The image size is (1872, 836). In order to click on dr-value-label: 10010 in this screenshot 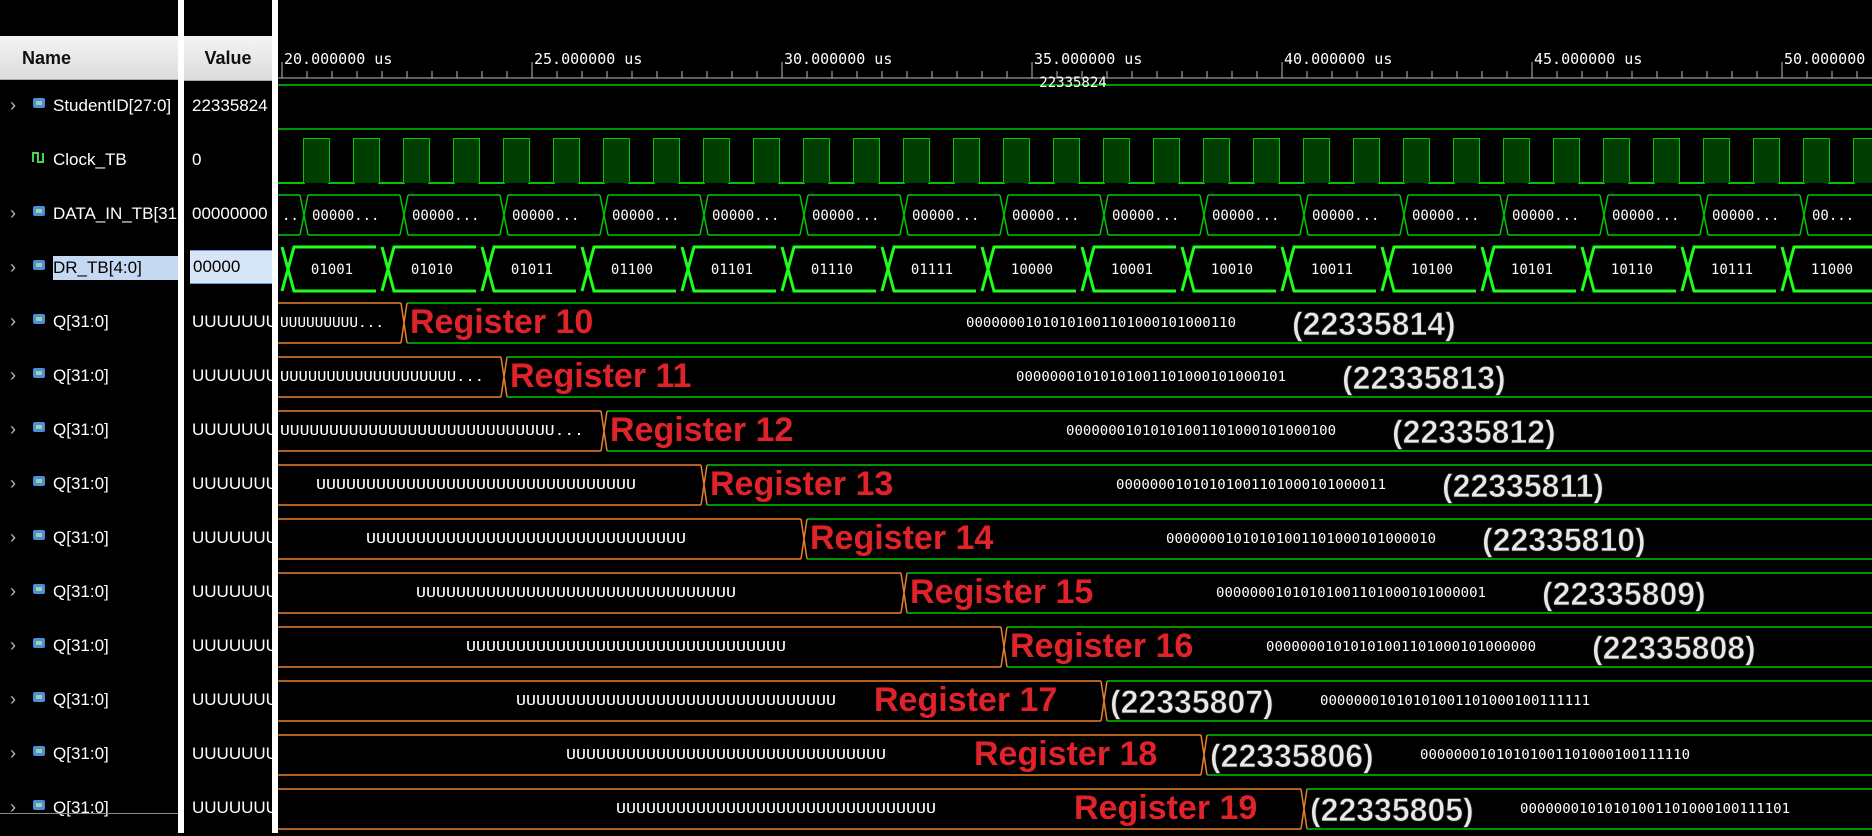, I will do `click(1232, 270)`.